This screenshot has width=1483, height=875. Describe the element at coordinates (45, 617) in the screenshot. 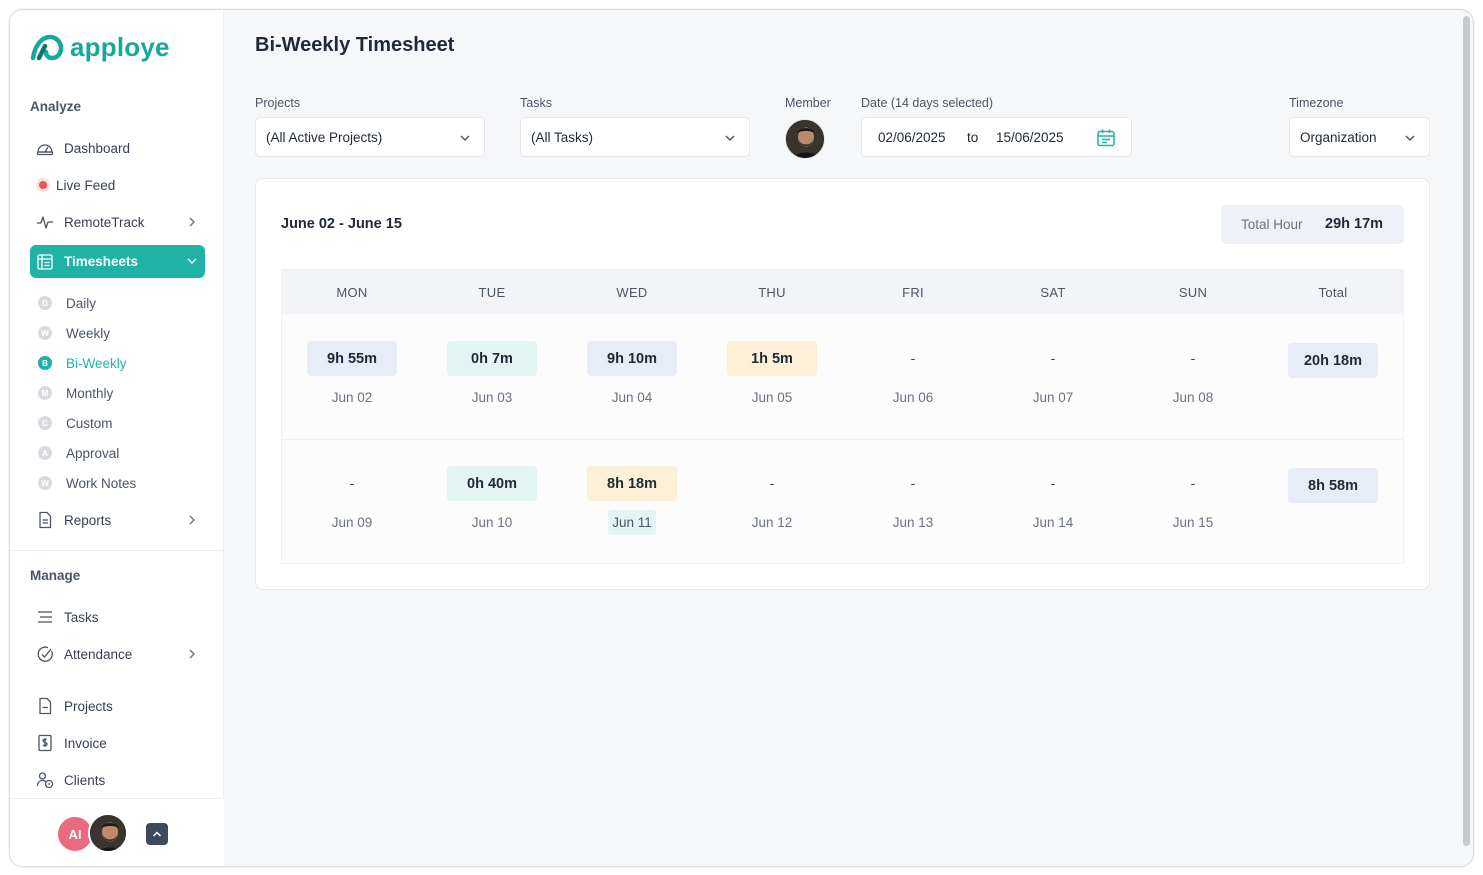

I see `tasks-icon` at that location.